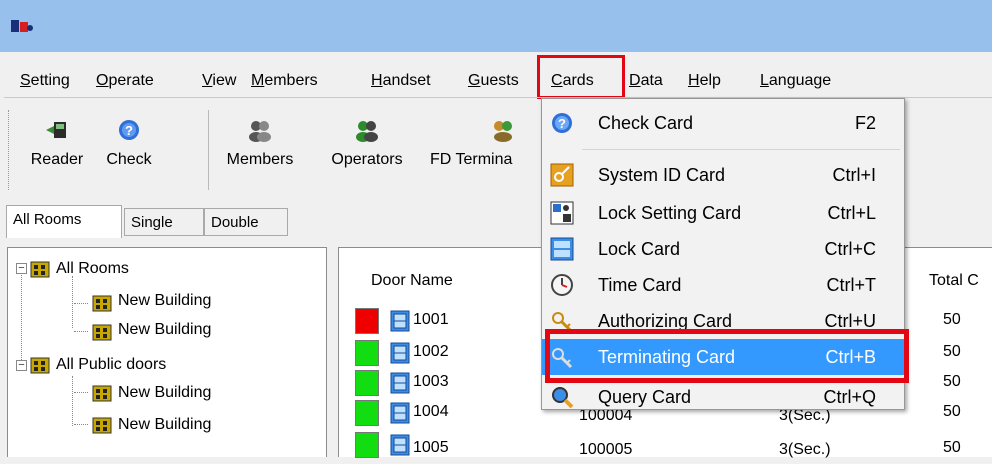 This screenshot has width=992, height=464. Describe the element at coordinates (431, 351) in the screenshot. I see `door-name-cell: 1002` at that location.